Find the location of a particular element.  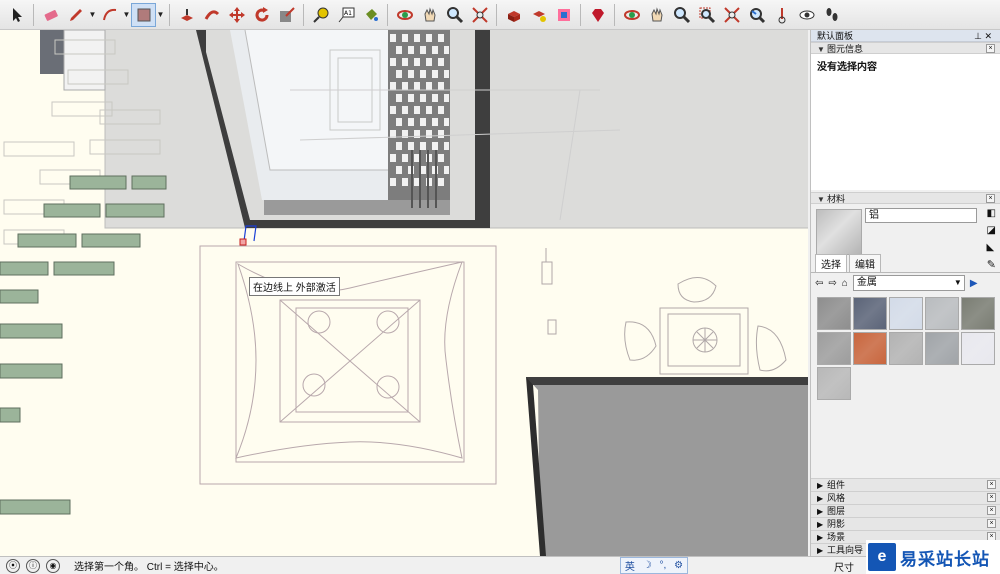

dimension-label: 尺寸 is located at coordinates (844, 568).